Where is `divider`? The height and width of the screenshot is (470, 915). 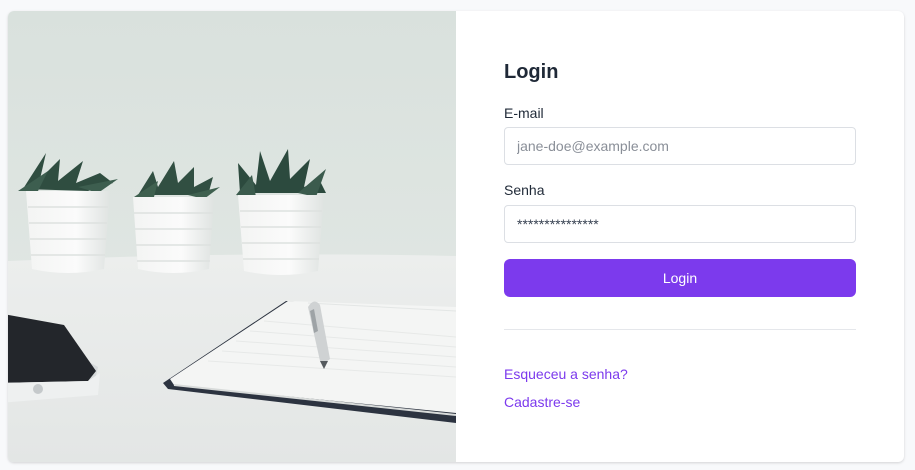
divider is located at coordinates (680, 329).